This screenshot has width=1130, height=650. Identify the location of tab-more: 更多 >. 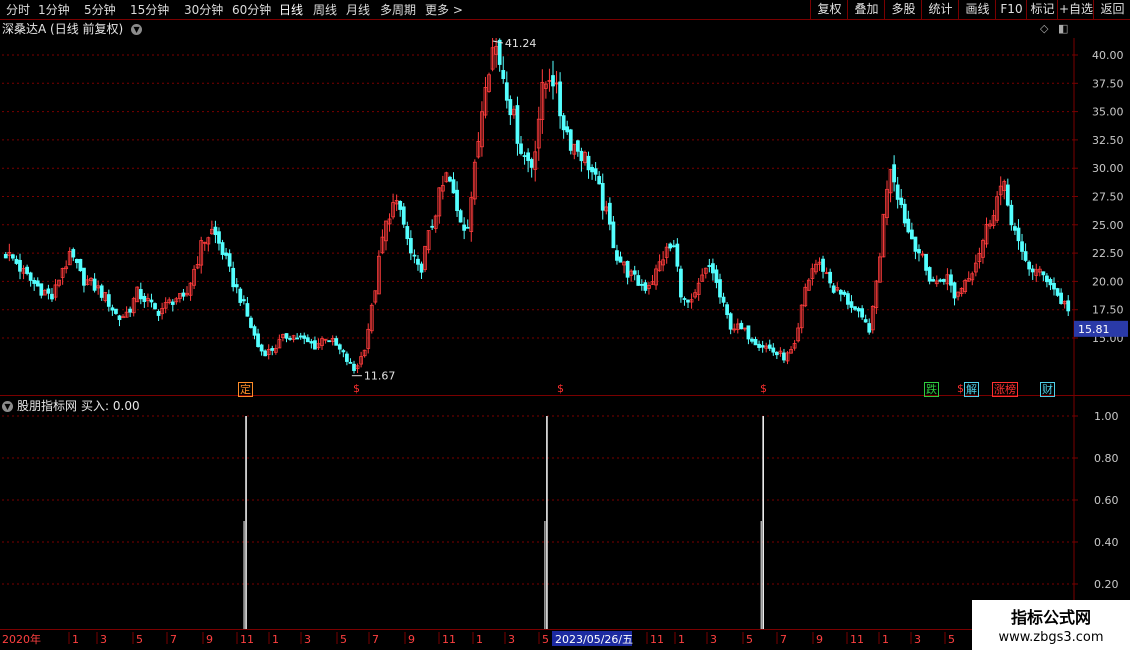
(444, 10).